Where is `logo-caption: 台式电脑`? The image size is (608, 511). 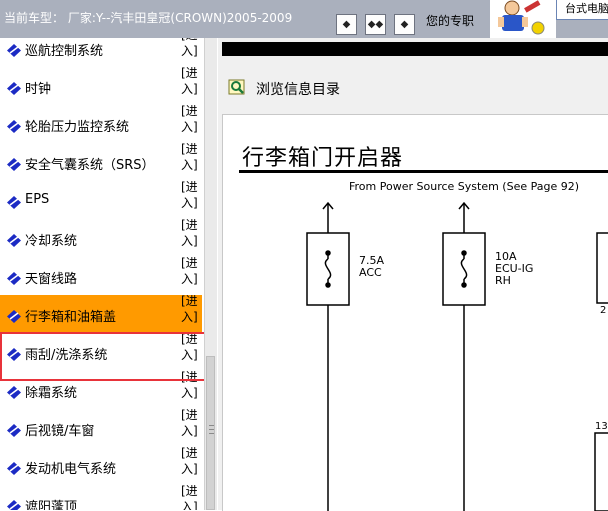 logo-caption: 台式电脑 is located at coordinates (582, 10).